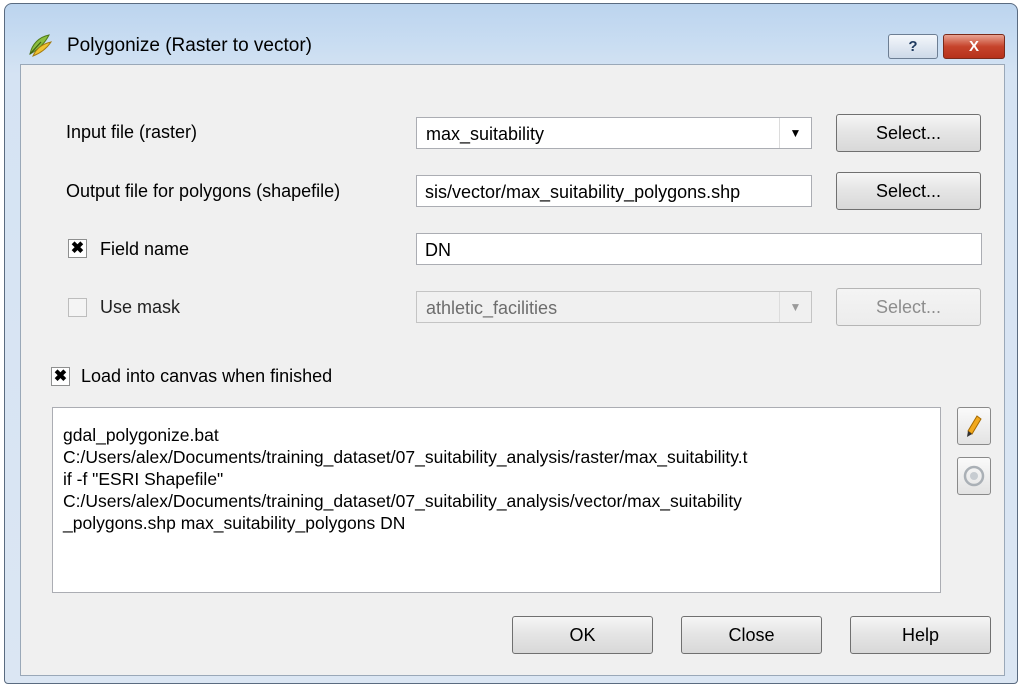  Describe the element at coordinates (41, 45) in the screenshot. I see `qgis-leaf-icon` at that location.